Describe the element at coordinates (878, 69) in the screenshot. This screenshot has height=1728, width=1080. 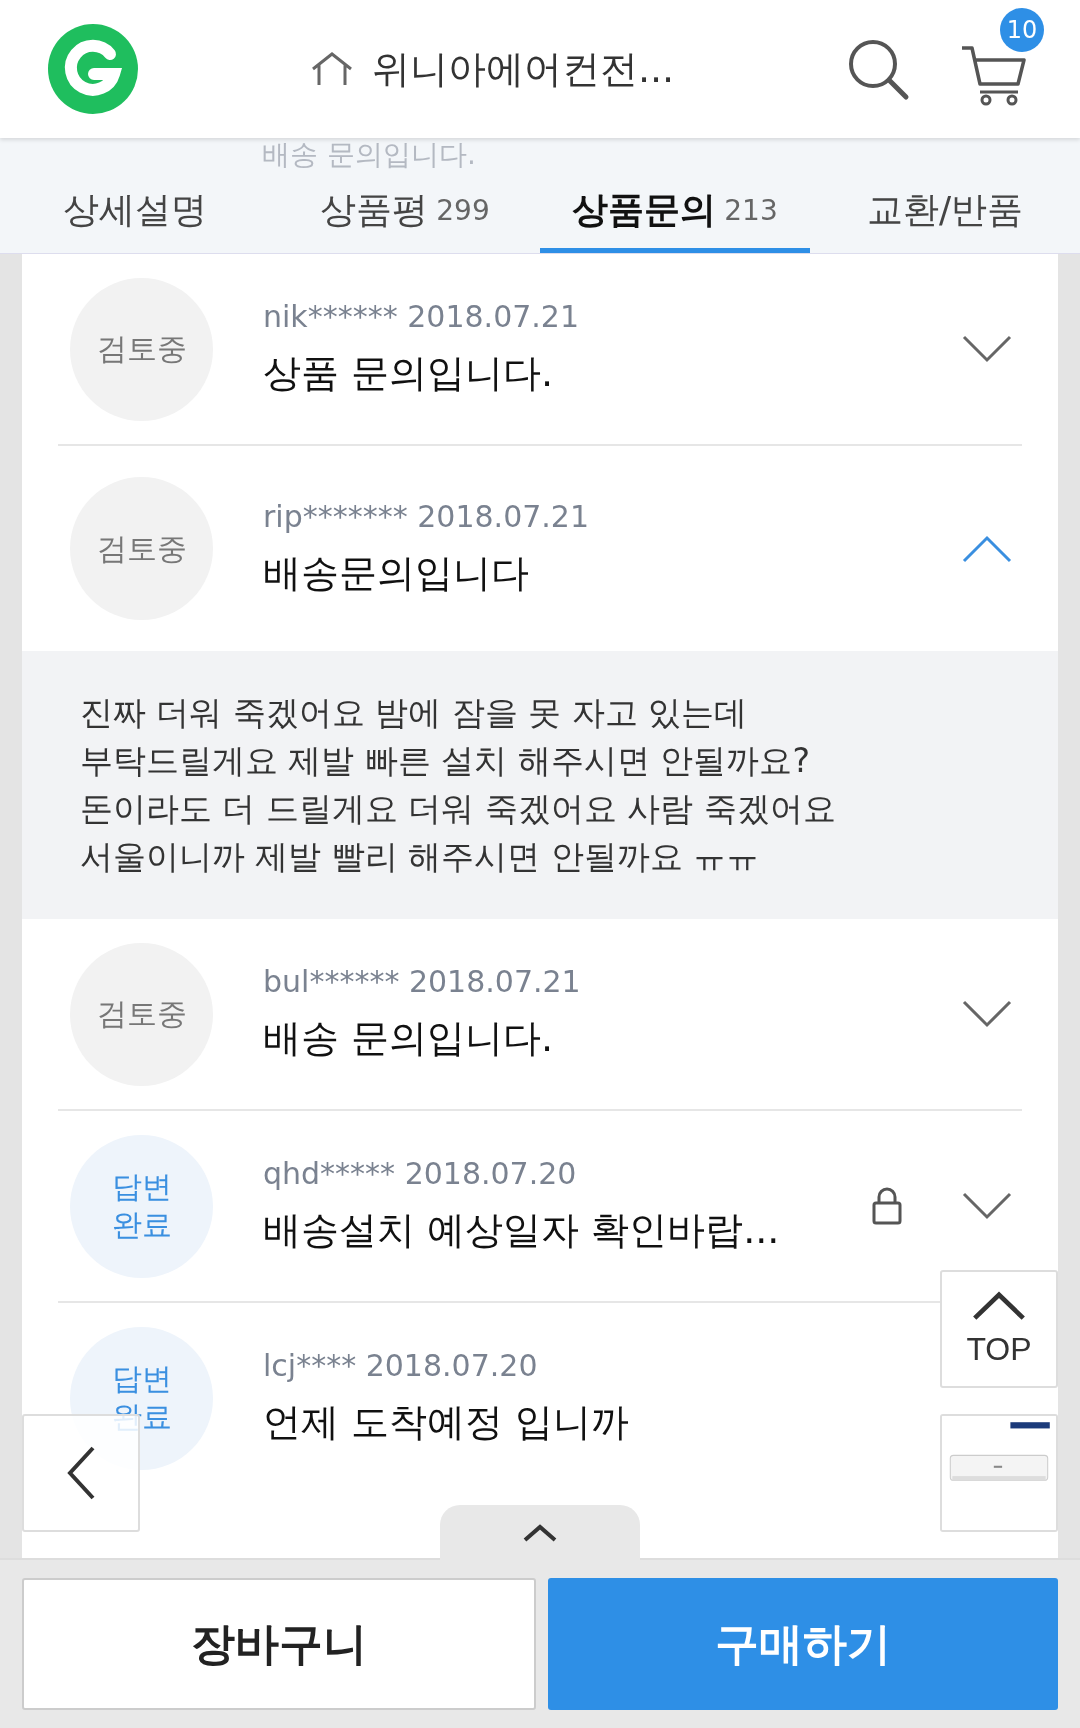
I see `search-icon` at that location.